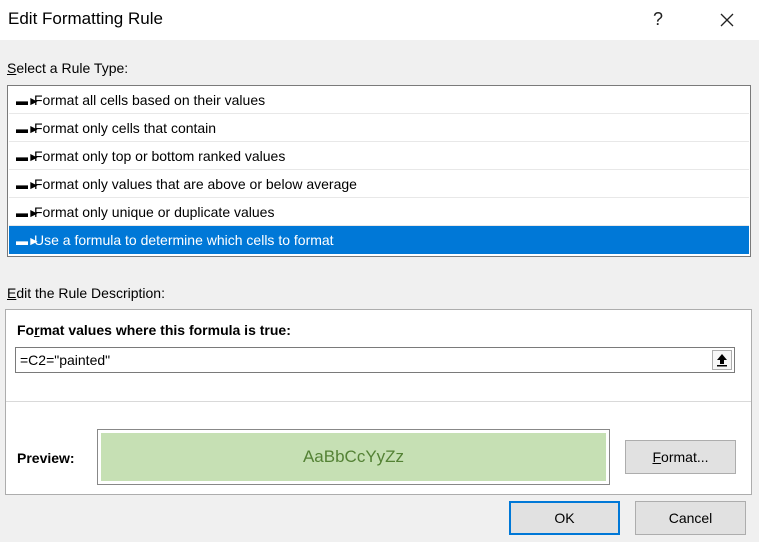 The width and height of the screenshot is (759, 542). Describe the element at coordinates (165, 330) in the screenshot. I see `formula-heading-text: mat values where this formula is true:` at that location.